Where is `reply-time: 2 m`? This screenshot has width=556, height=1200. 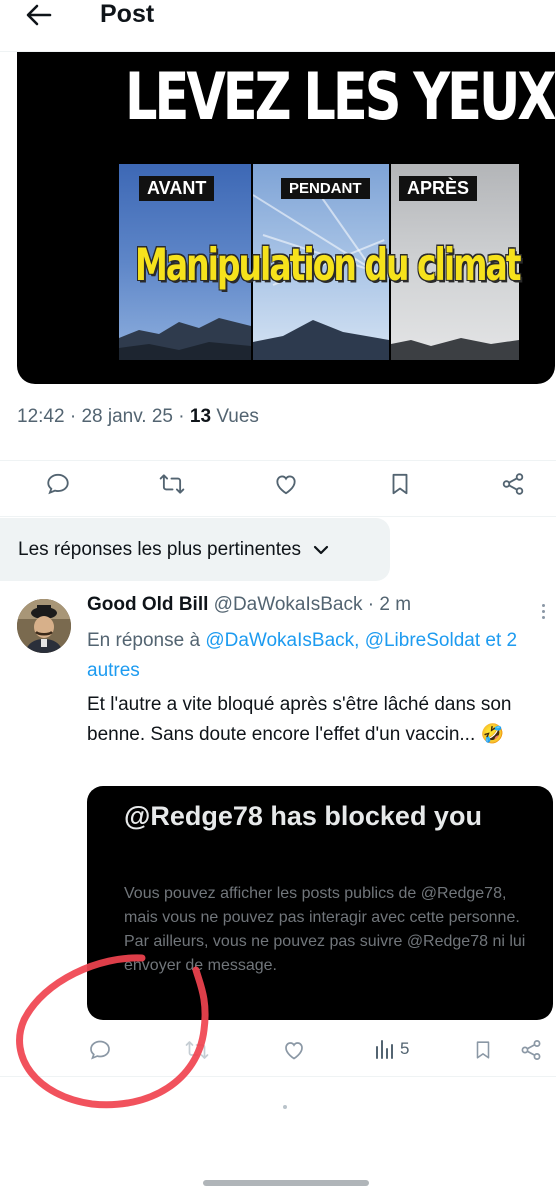 reply-time: 2 m is located at coordinates (395, 604).